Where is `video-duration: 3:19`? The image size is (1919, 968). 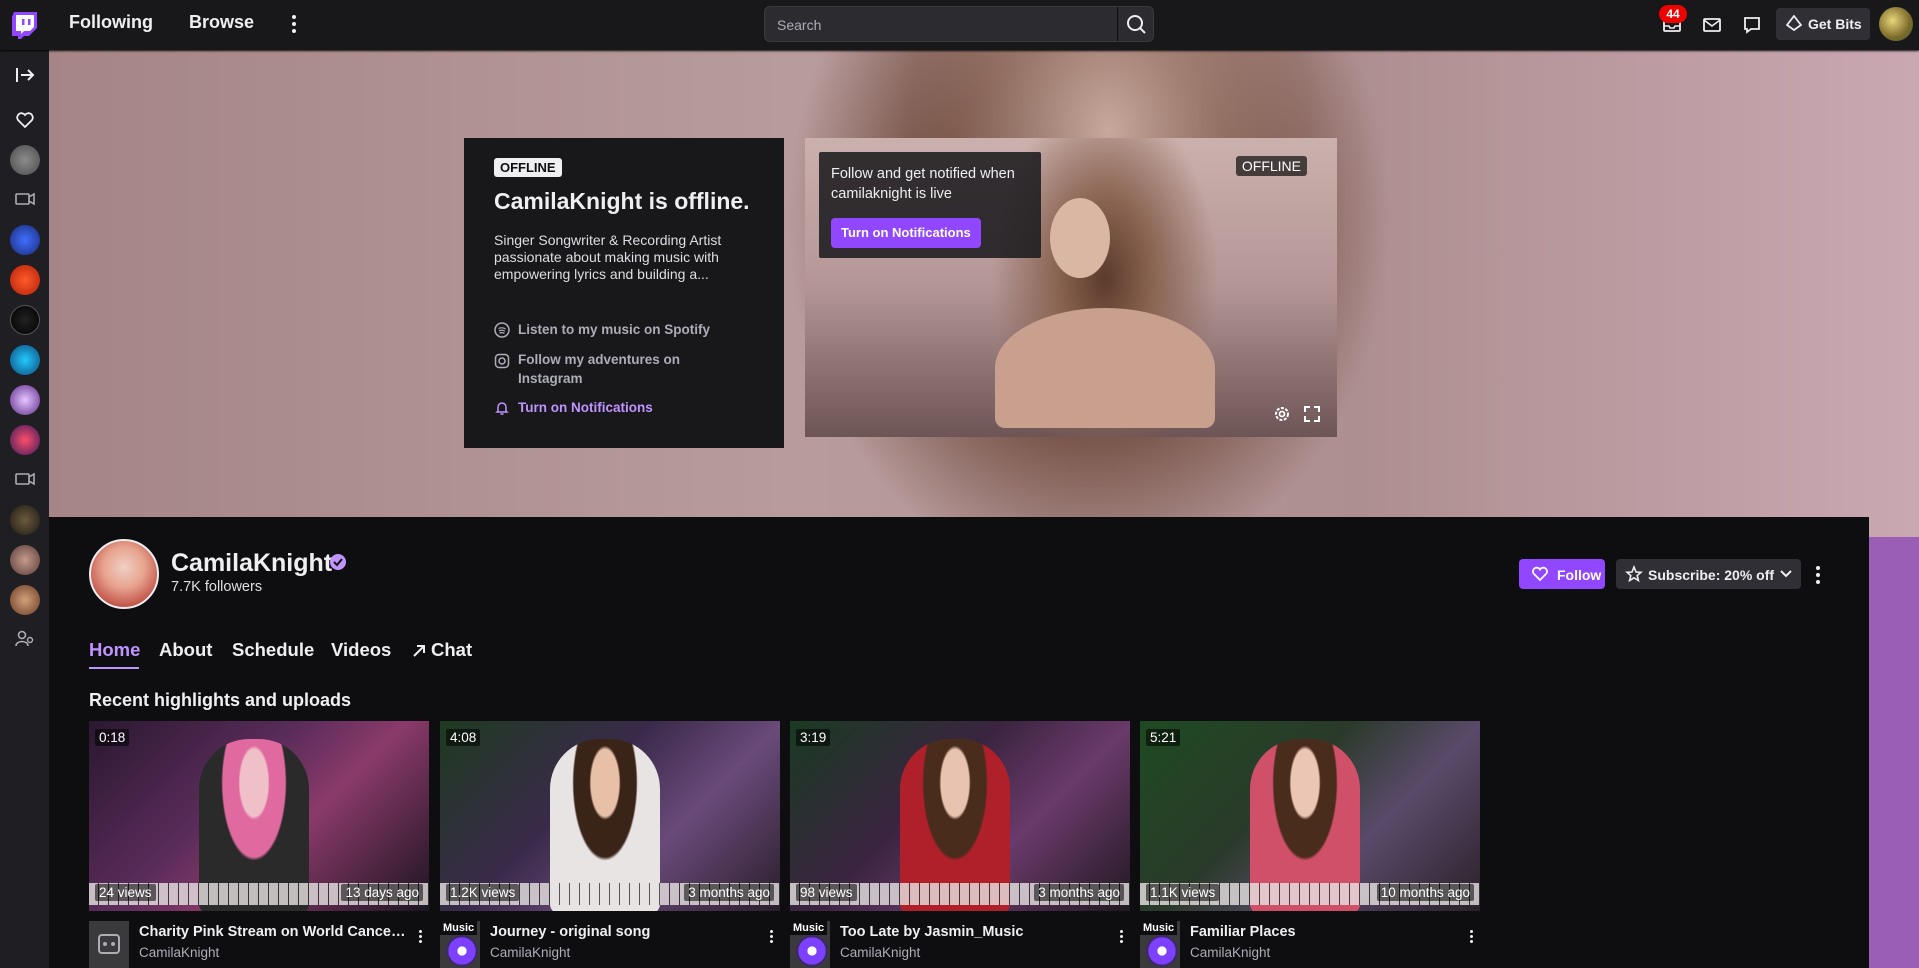 video-duration: 3:19 is located at coordinates (813, 737).